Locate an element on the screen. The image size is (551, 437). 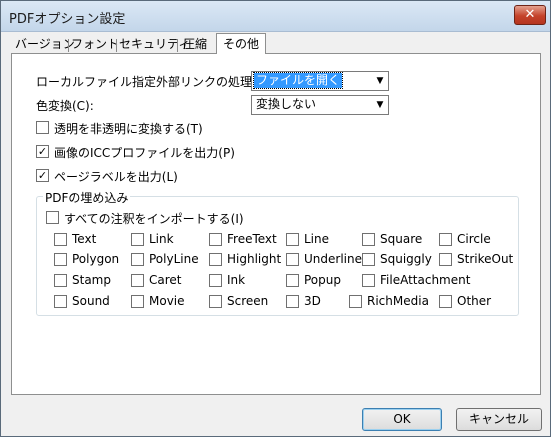
annotation-checkbox-3d is located at coordinates (292, 301).